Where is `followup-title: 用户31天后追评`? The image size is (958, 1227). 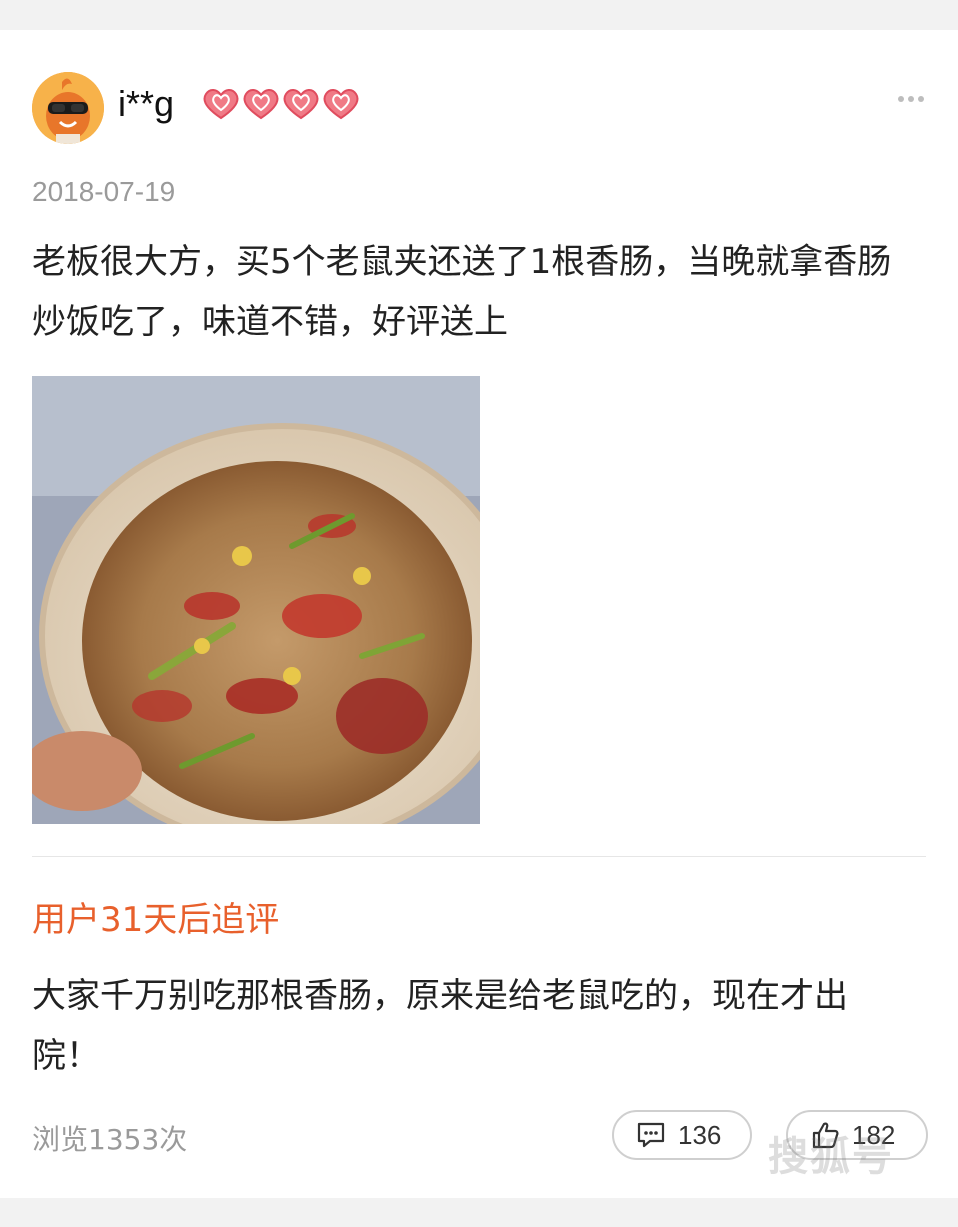 followup-title: 用户31天后追评 is located at coordinates (156, 920).